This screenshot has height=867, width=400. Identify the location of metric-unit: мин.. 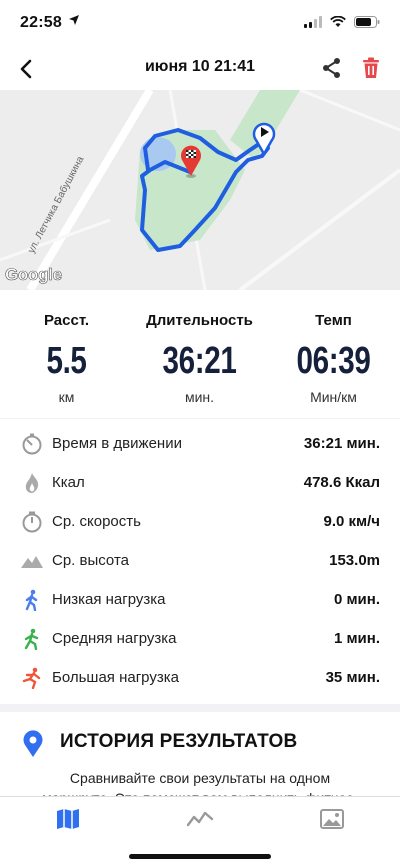
(199, 397).